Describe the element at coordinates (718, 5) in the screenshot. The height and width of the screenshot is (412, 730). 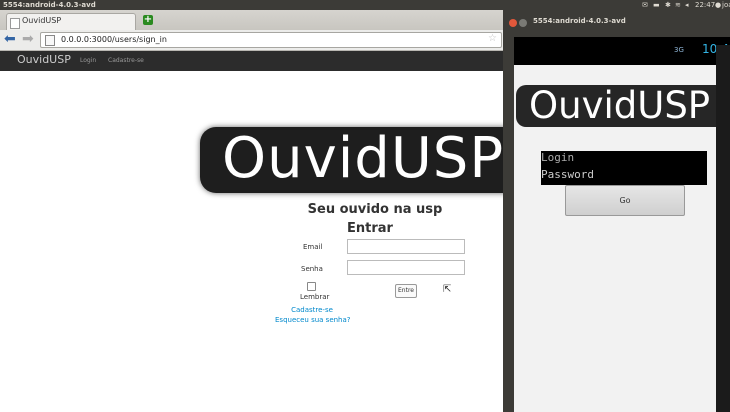
I see `user-icon: ●` at that location.